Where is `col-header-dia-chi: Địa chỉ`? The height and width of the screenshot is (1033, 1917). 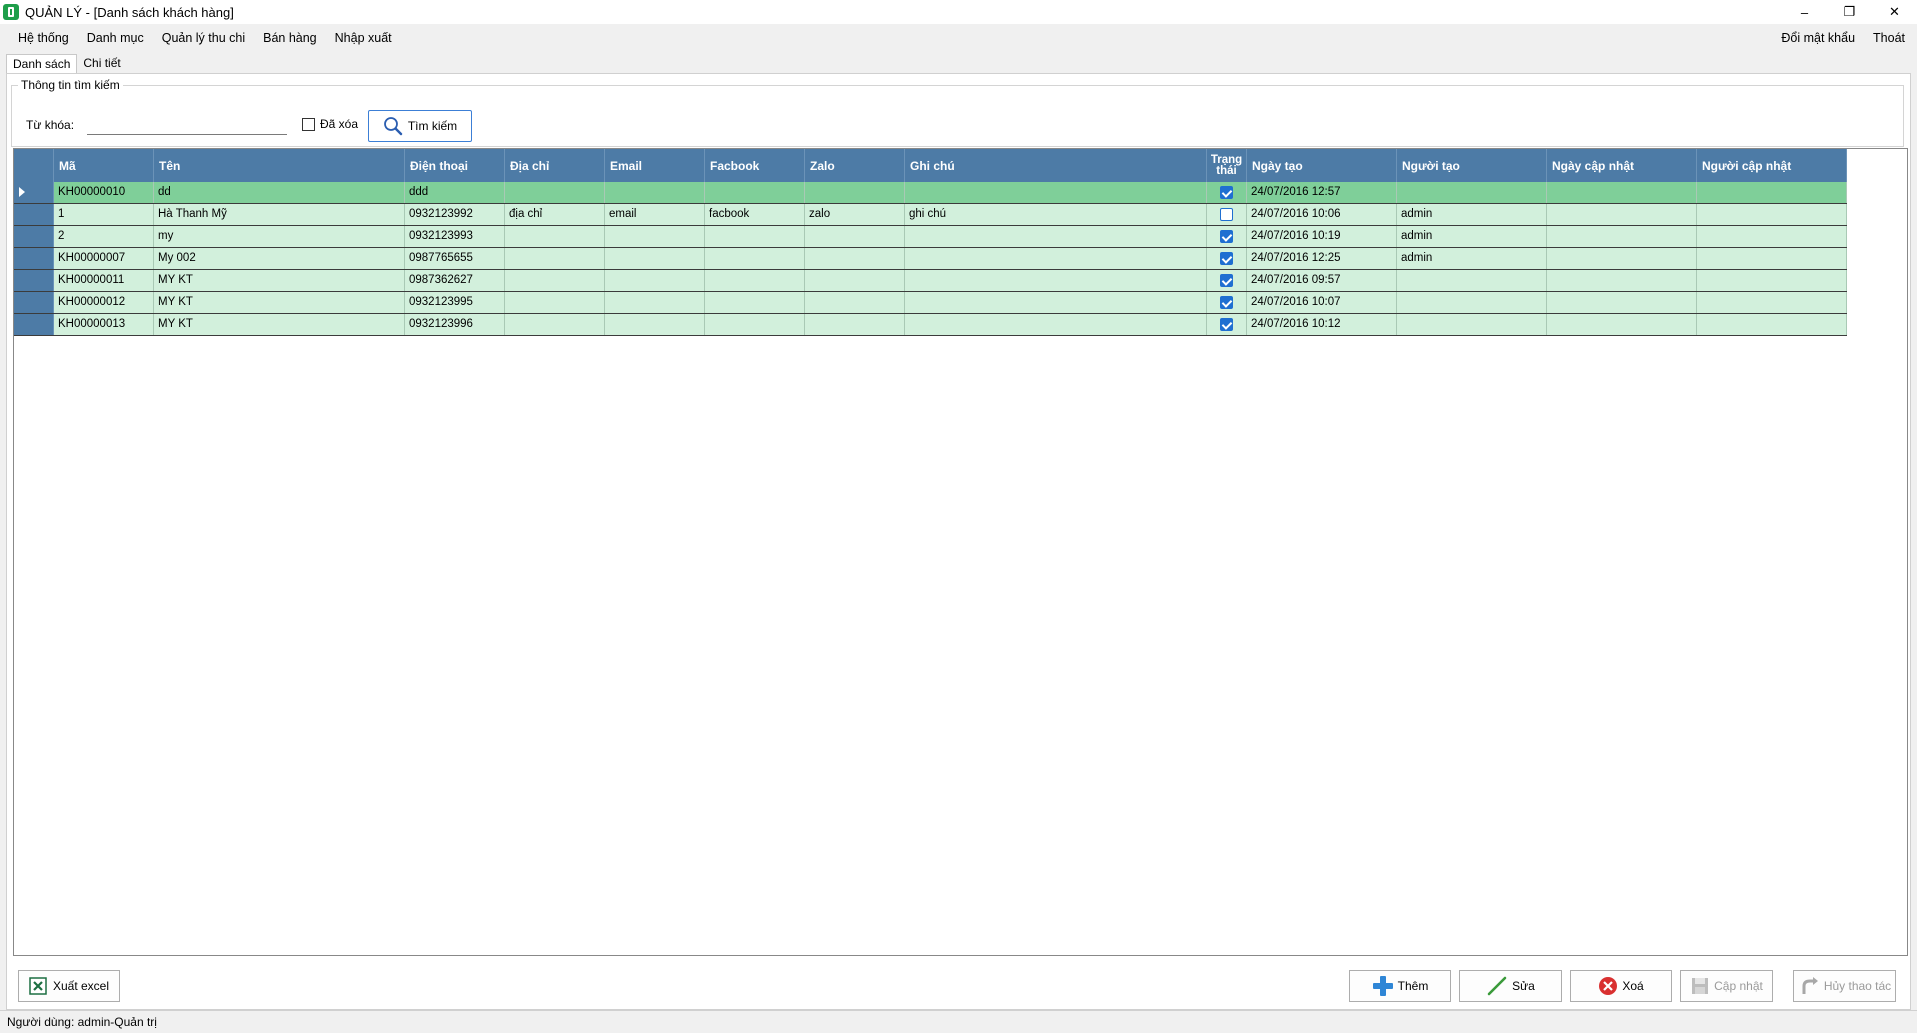
col-header-dia-chi: Địa chỉ is located at coordinates (555, 165).